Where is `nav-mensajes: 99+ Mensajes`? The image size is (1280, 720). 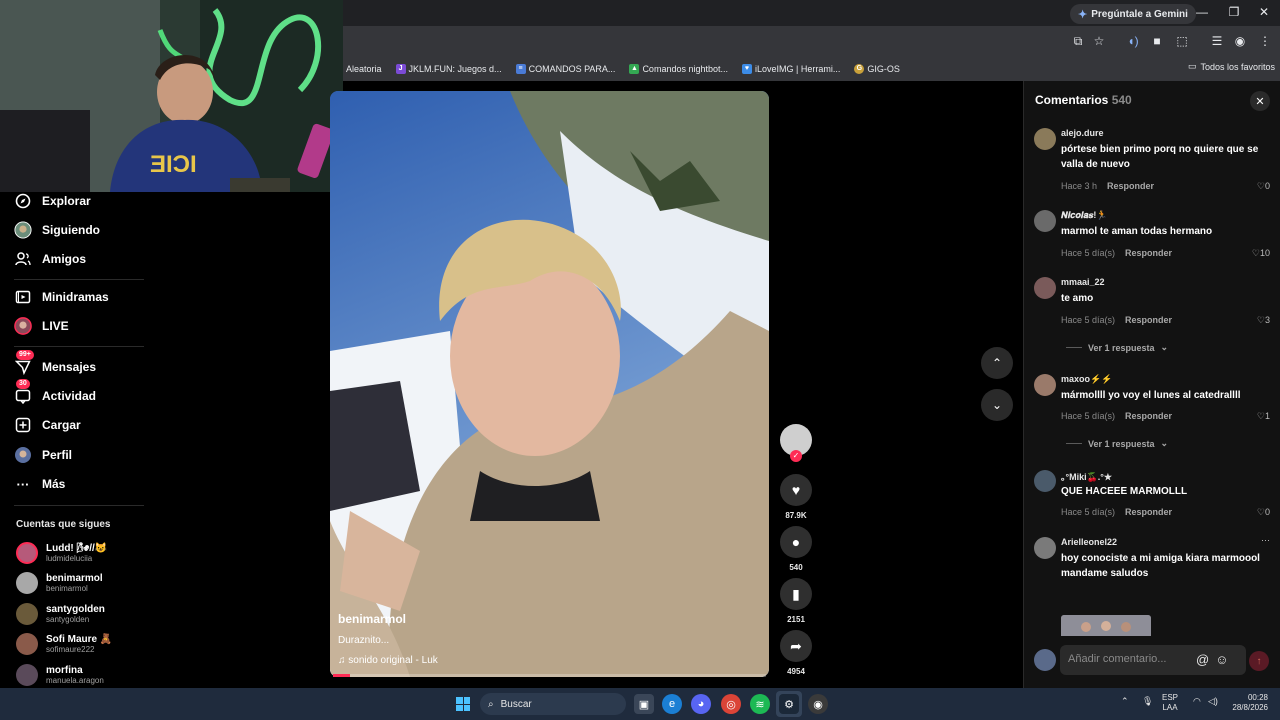
nav-mensajes: 99+ Mensajes is located at coordinates (55, 363).